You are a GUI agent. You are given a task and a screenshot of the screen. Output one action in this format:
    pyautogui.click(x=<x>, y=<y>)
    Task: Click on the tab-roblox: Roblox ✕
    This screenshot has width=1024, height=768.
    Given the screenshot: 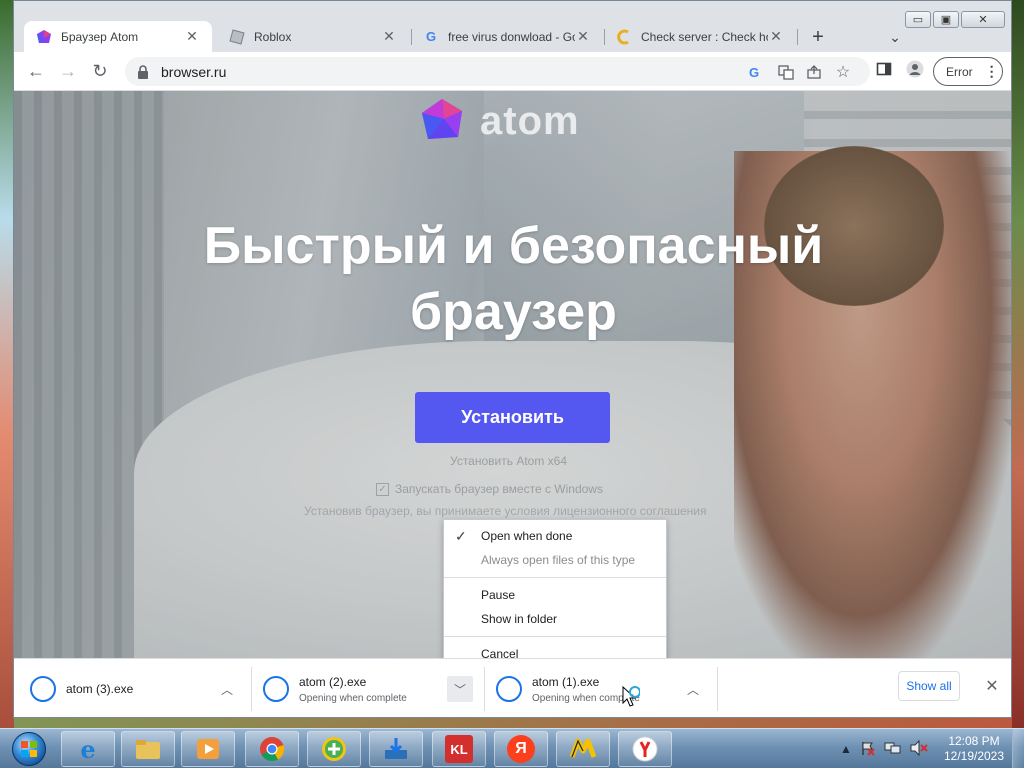 What is the action you would take?
    pyautogui.click(x=313, y=36)
    